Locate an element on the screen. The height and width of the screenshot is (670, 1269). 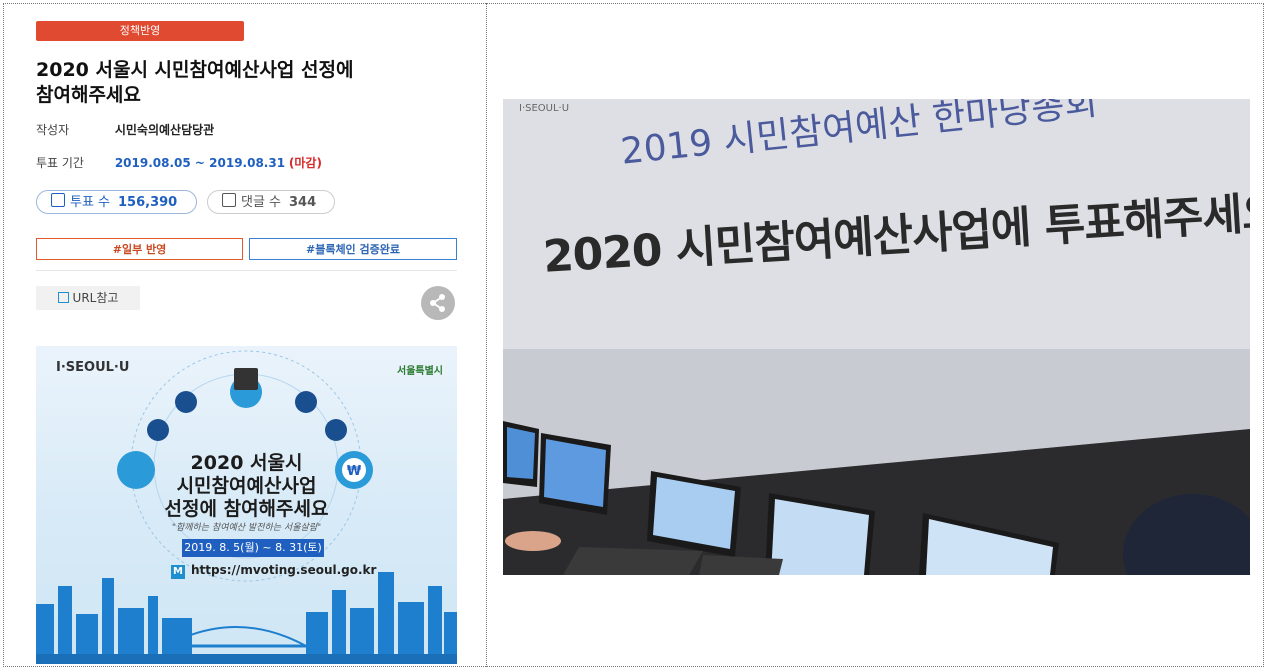
comment-icon is located at coordinates (229, 200).